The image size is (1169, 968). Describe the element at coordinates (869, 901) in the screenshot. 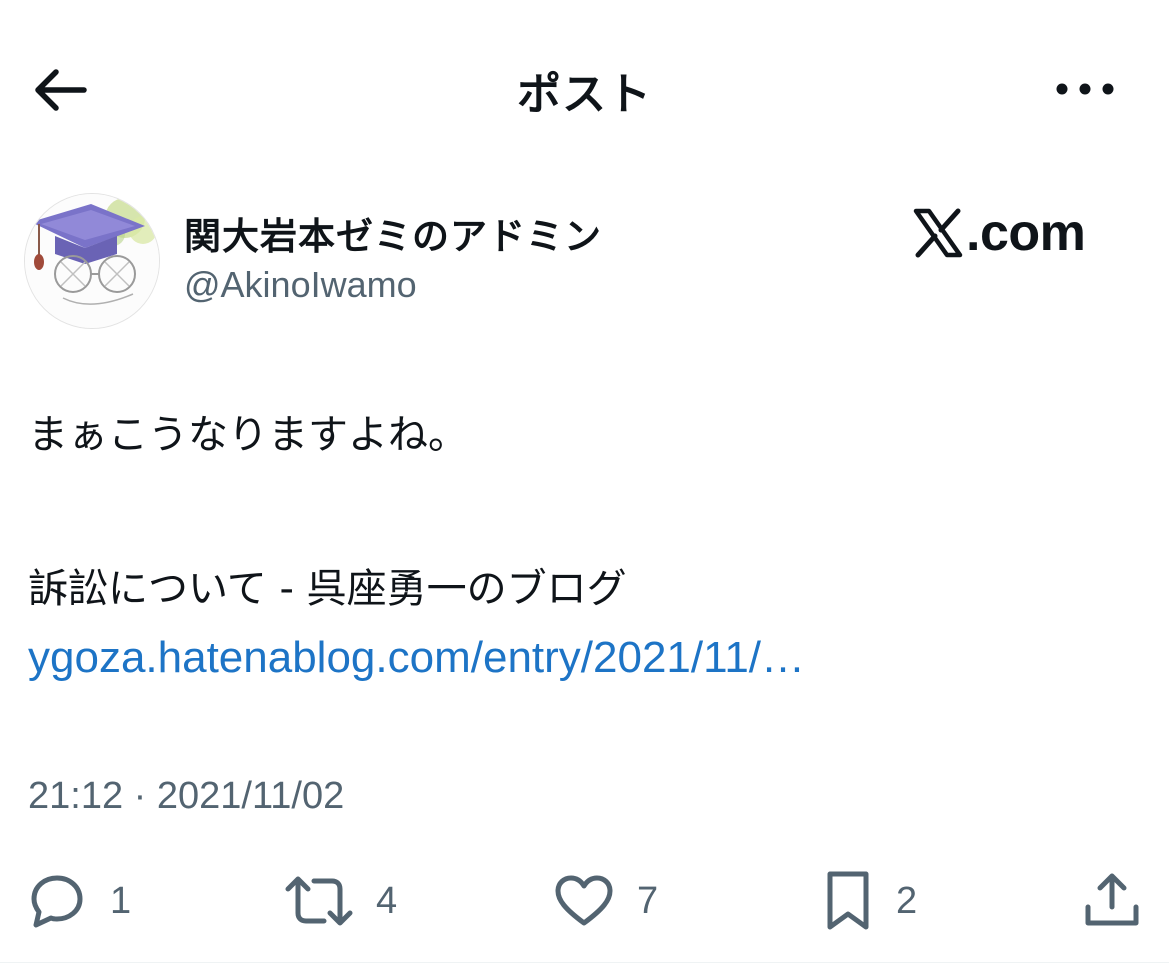

I see `bookmark-button: 2` at that location.